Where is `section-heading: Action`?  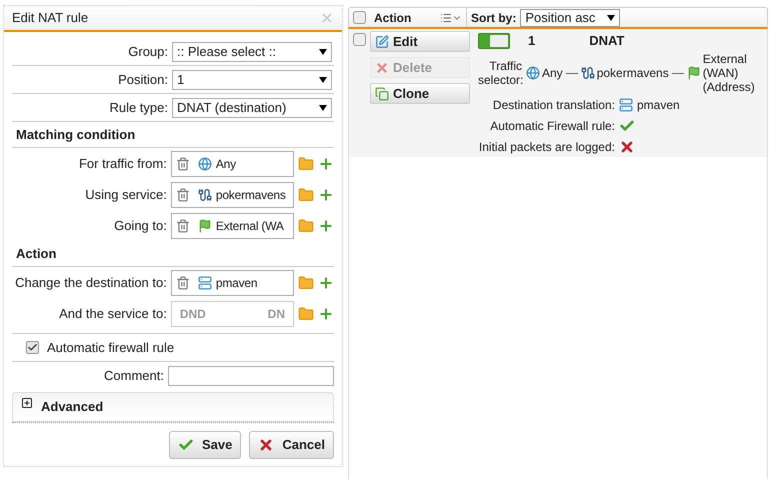 section-heading: Action is located at coordinates (35, 253).